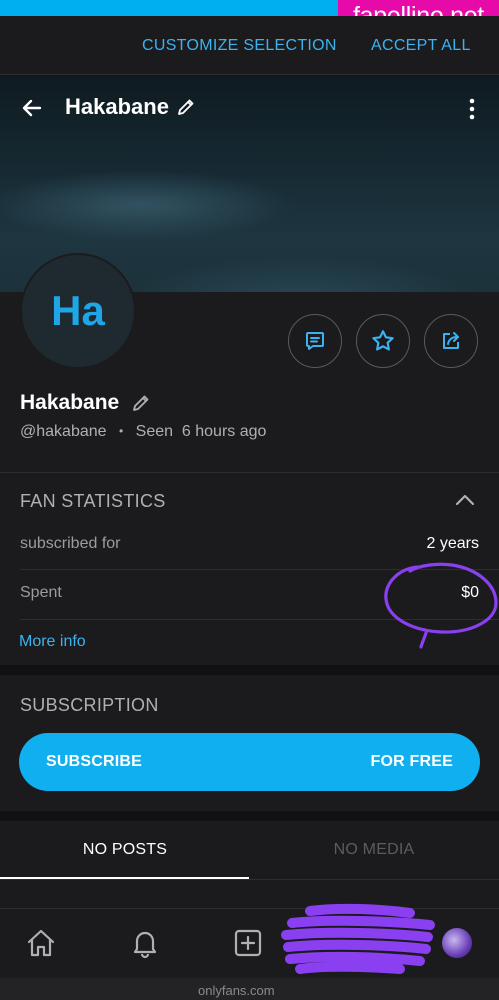 Image resolution: width=499 pixels, height=1000 pixels. I want to click on redaction-scribble, so click(358, 938).